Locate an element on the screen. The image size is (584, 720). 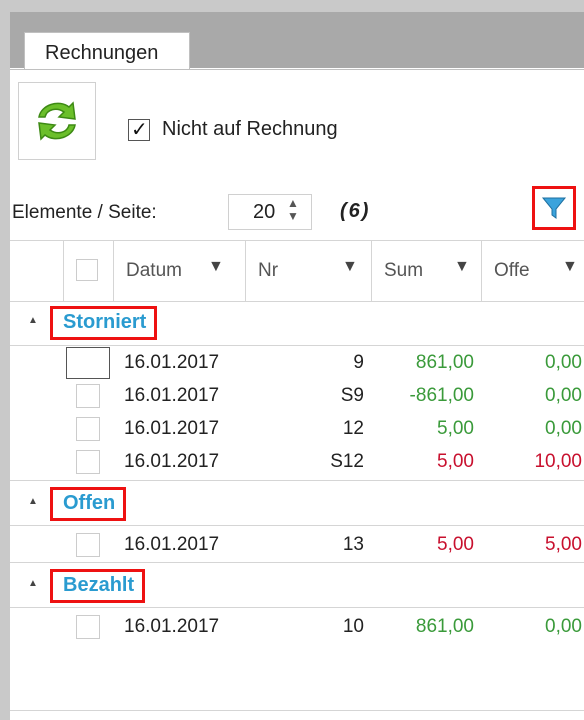
column-header-offen: Offe ▼ is located at coordinates (533, 271).